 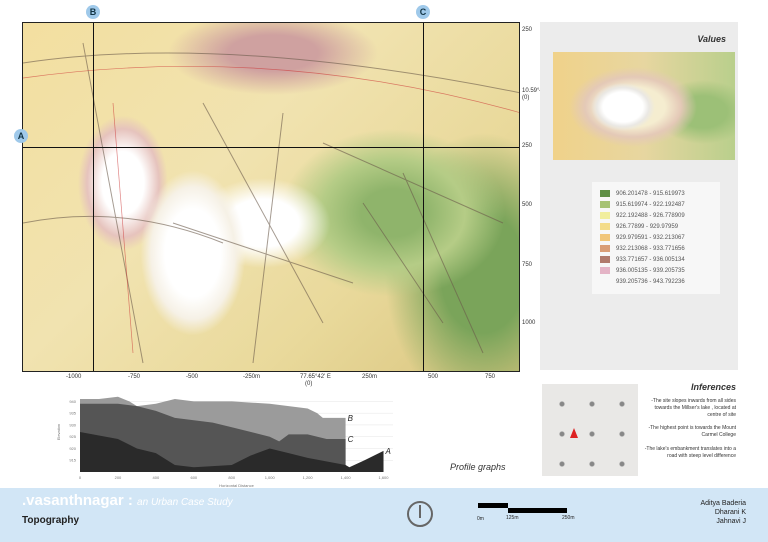 I want to click on legend-item: 922.192488 - 926.778909, so click(x=656, y=215).